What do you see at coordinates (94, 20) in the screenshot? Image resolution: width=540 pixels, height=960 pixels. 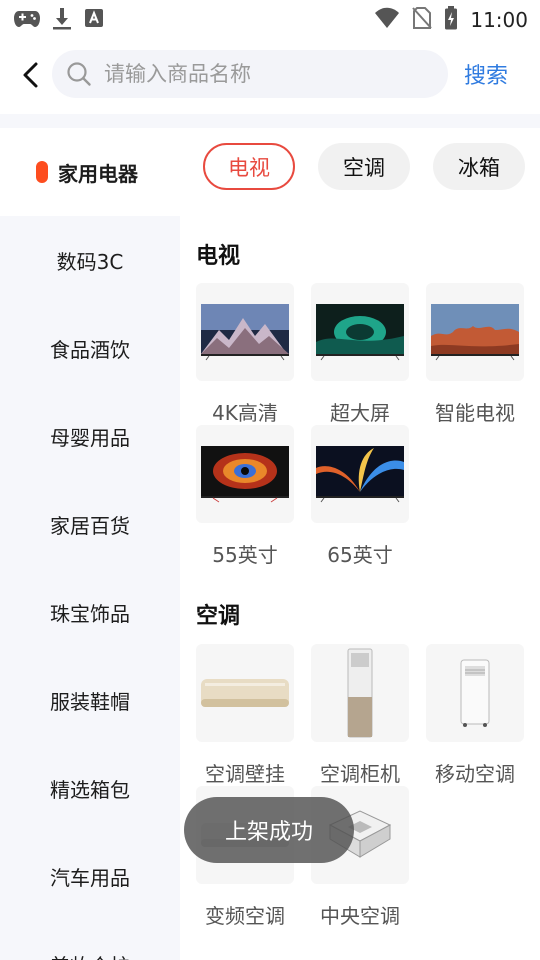 I see `font-a-icon` at bounding box center [94, 20].